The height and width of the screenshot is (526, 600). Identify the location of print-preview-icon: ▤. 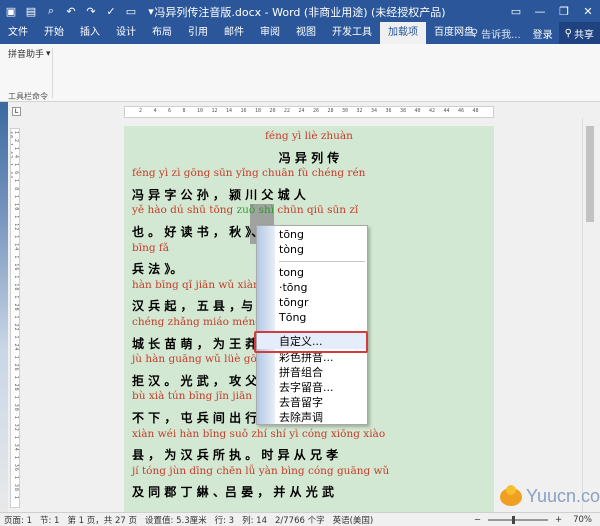
(31, 11).